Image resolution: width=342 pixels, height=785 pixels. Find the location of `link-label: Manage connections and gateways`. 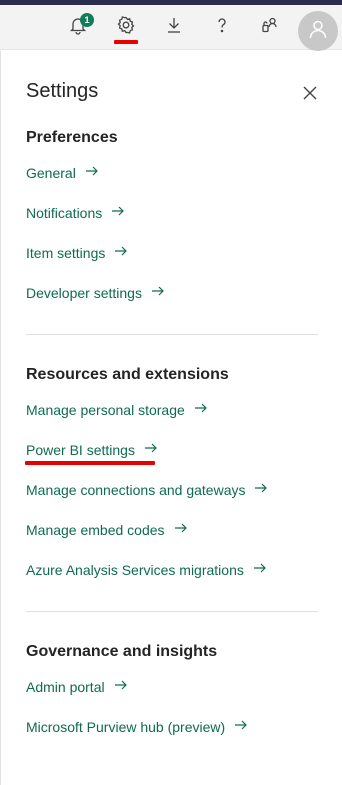

link-label: Manage connections and gateways is located at coordinates (136, 489).